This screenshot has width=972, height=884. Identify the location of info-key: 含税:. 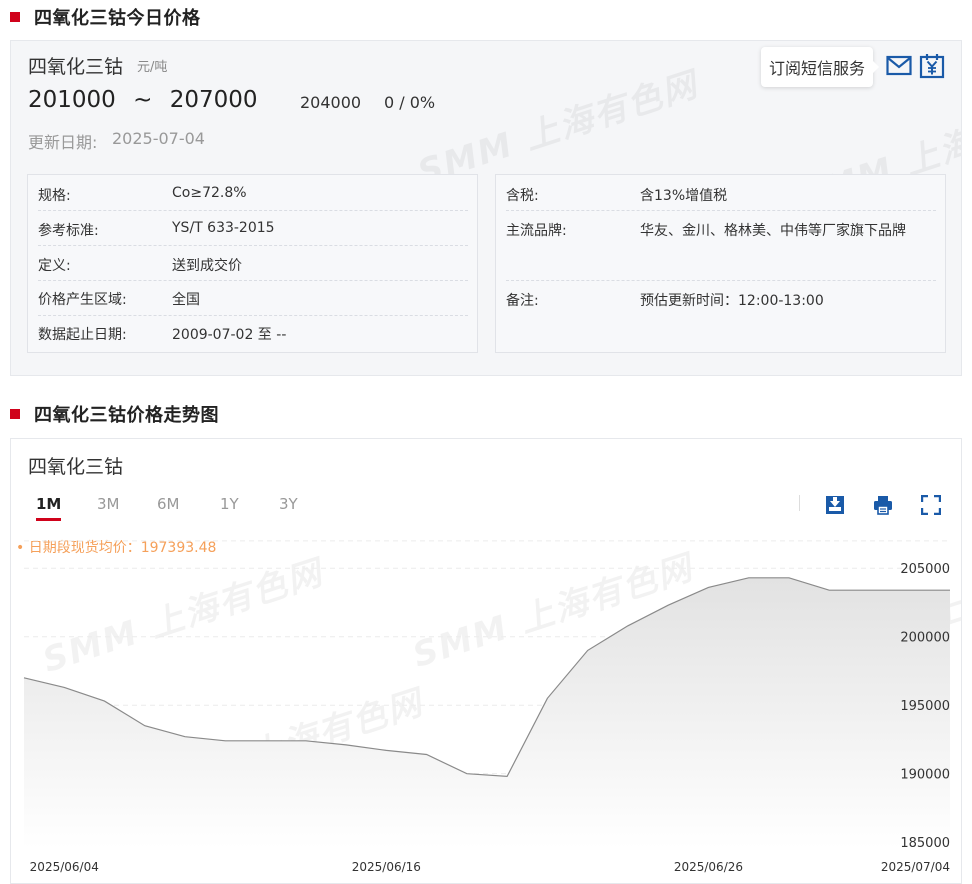
(522, 196).